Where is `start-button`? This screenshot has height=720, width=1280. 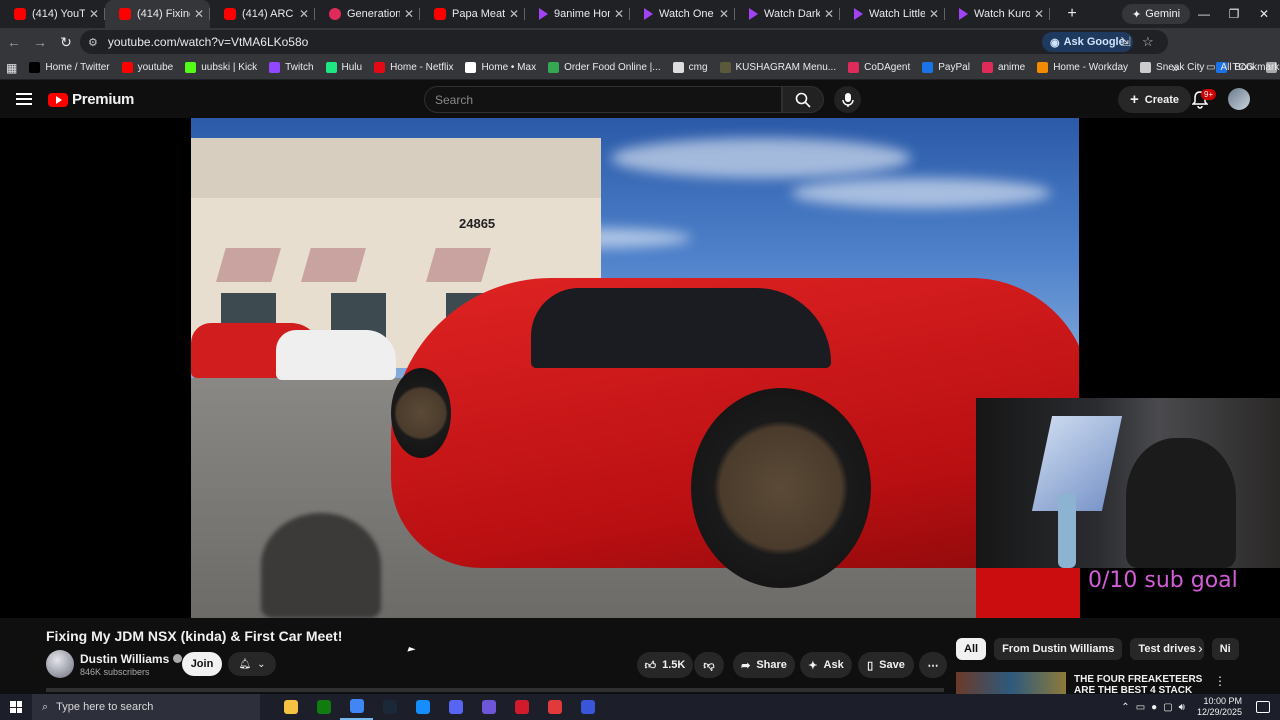
start-button is located at coordinates (16, 707).